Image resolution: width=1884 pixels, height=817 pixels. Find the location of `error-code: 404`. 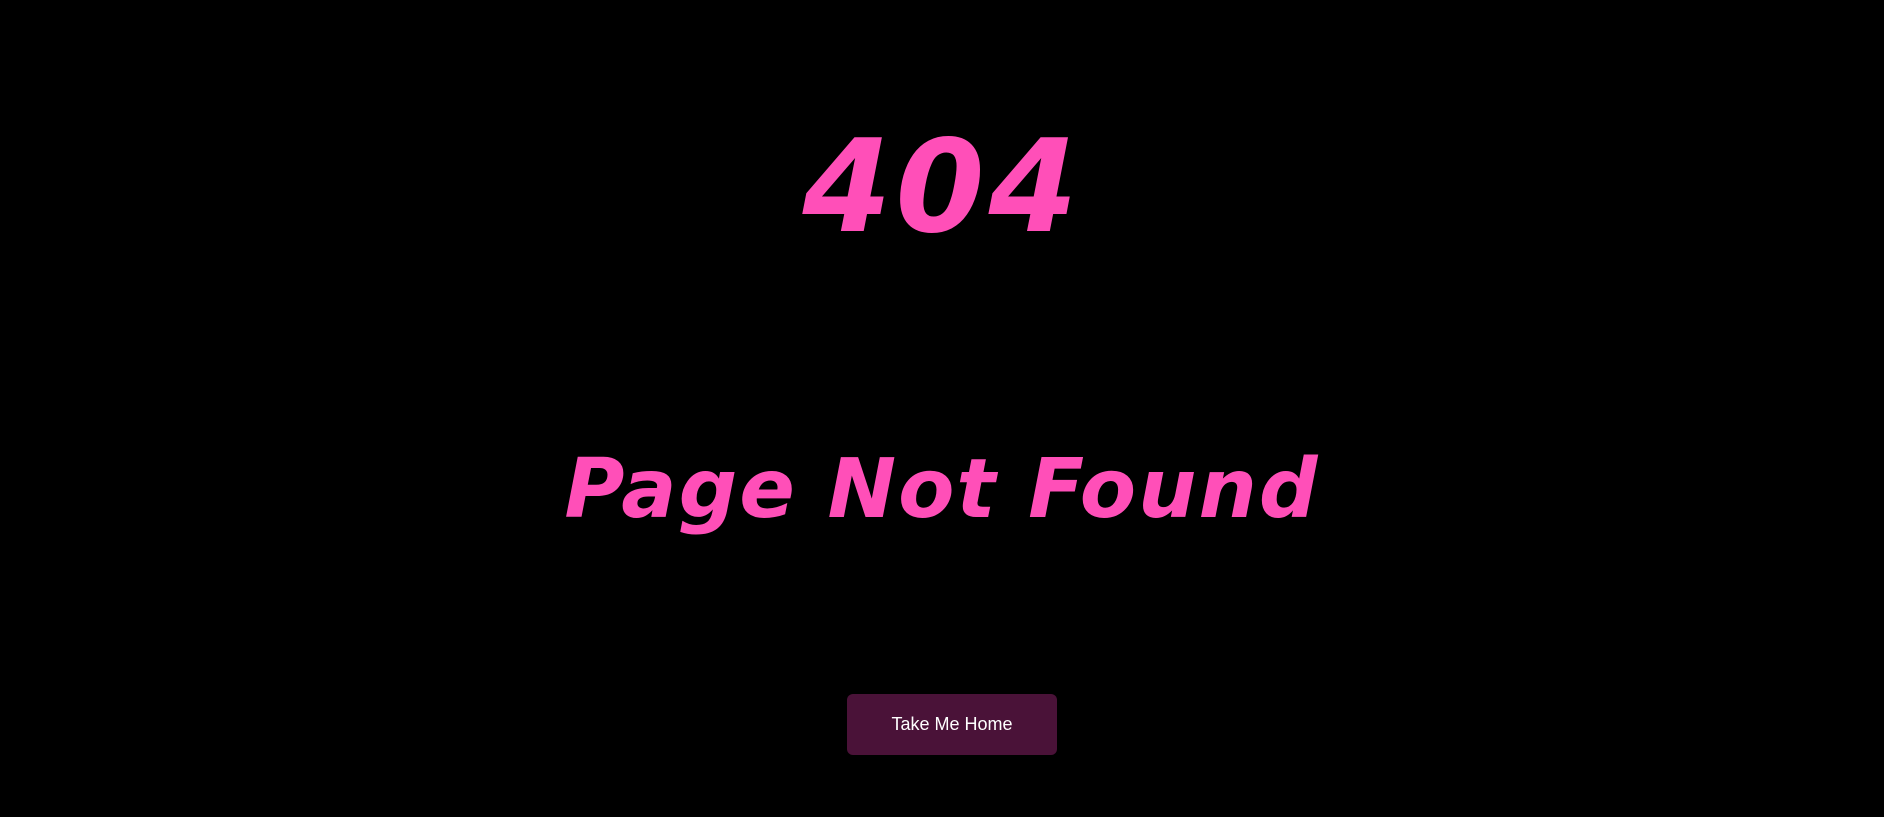

error-code: 404 is located at coordinates (942, 187).